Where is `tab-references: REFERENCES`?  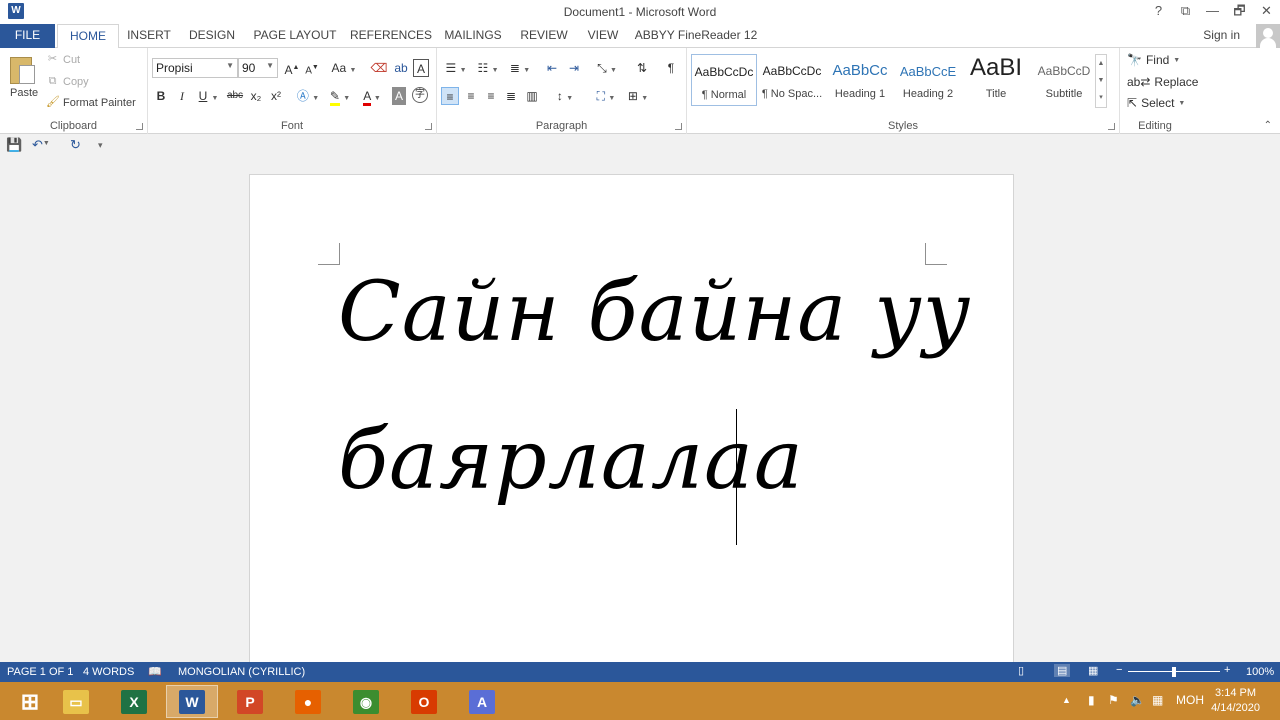
tab-references: REFERENCES is located at coordinates (391, 36).